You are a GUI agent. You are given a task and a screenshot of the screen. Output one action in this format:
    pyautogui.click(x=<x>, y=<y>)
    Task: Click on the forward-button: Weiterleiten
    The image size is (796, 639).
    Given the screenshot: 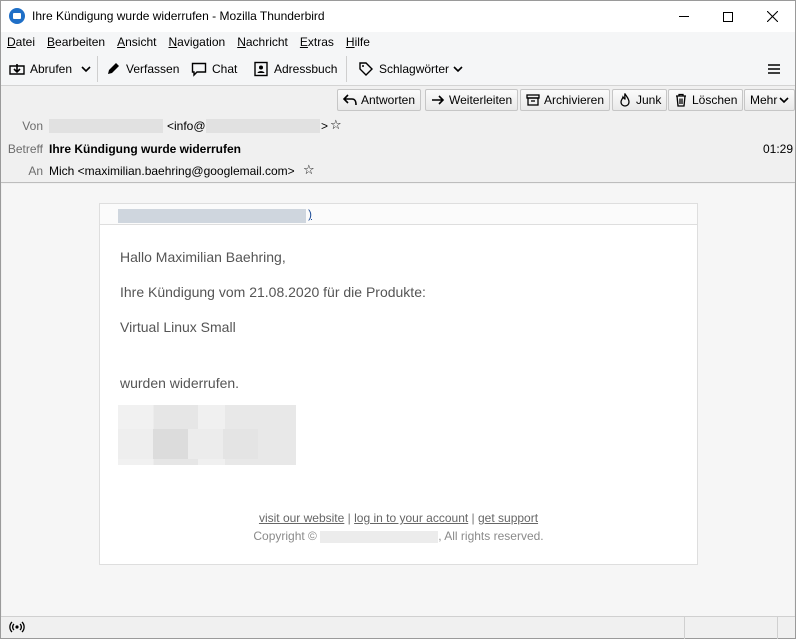 What is the action you would take?
    pyautogui.click(x=472, y=100)
    